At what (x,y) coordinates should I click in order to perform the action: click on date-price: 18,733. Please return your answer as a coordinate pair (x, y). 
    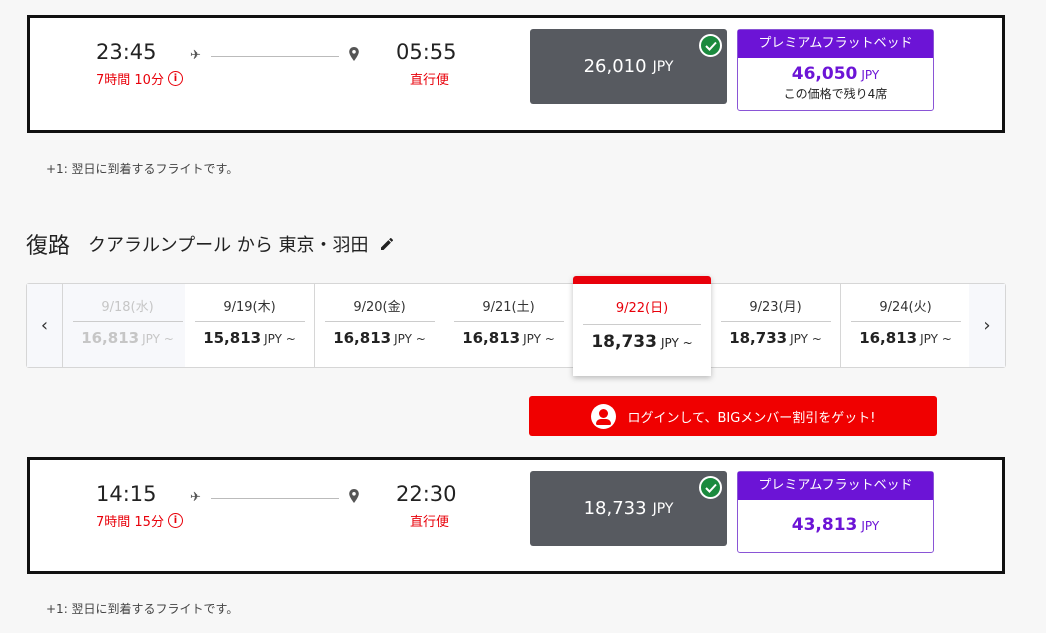
    Looking at the image, I should click on (758, 338).